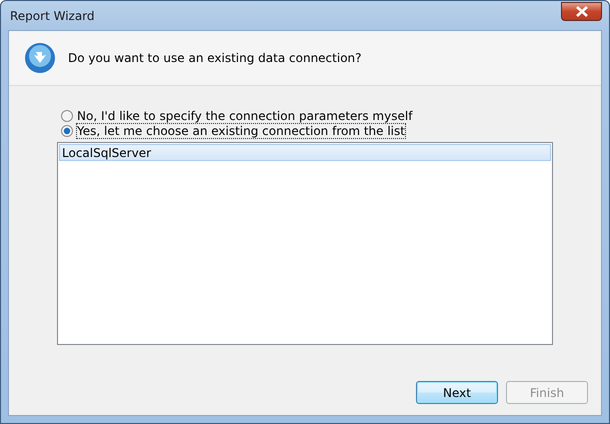 The width and height of the screenshot is (610, 424). What do you see at coordinates (305, 152) in the screenshot?
I see `list-item: LocalSqlServer` at bounding box center [305, 152].